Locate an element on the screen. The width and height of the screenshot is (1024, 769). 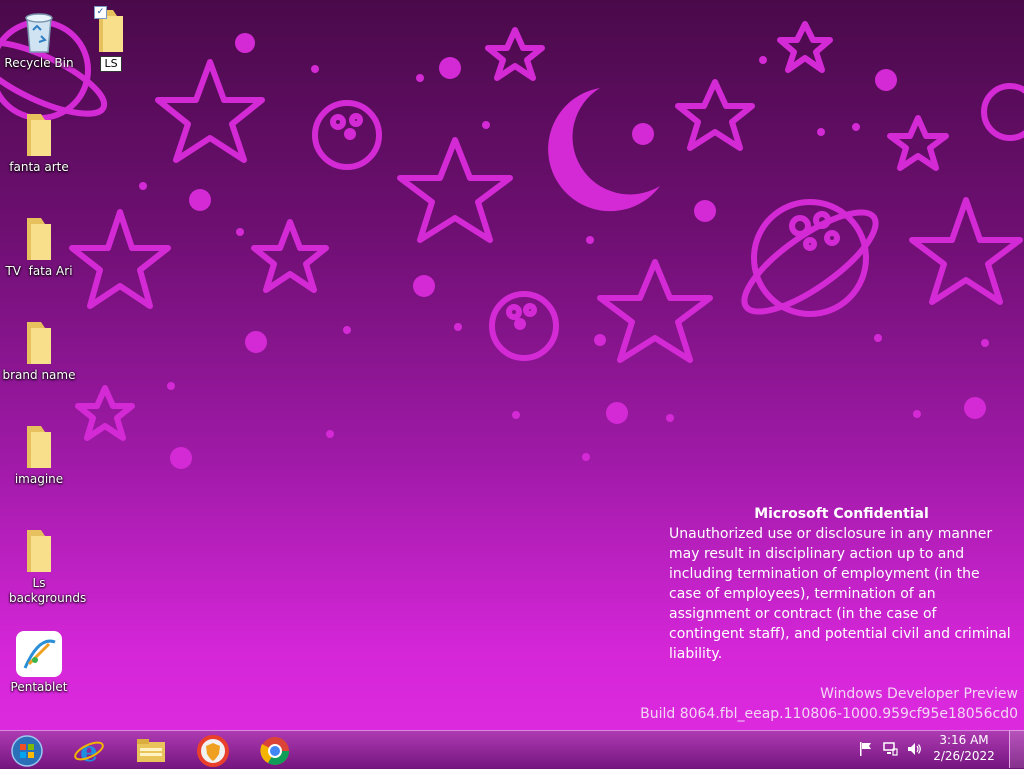
desktop-icon-brand-name: brand name is located at coordinates (39, 350).